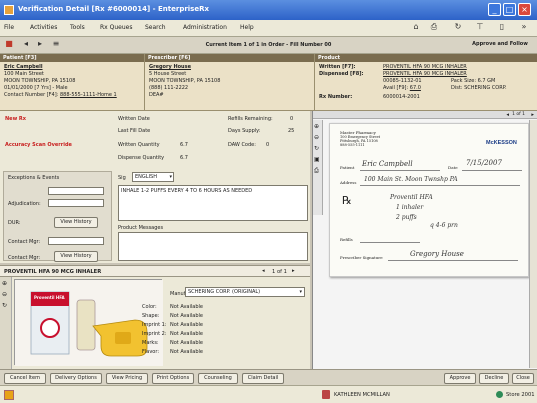 This screenshot has height=403, width=537. What do you see at coordinates (279, 272) in the screenshot?
I see `drug-page-indicator: 1 of 1` at bounding box center [279, 272].